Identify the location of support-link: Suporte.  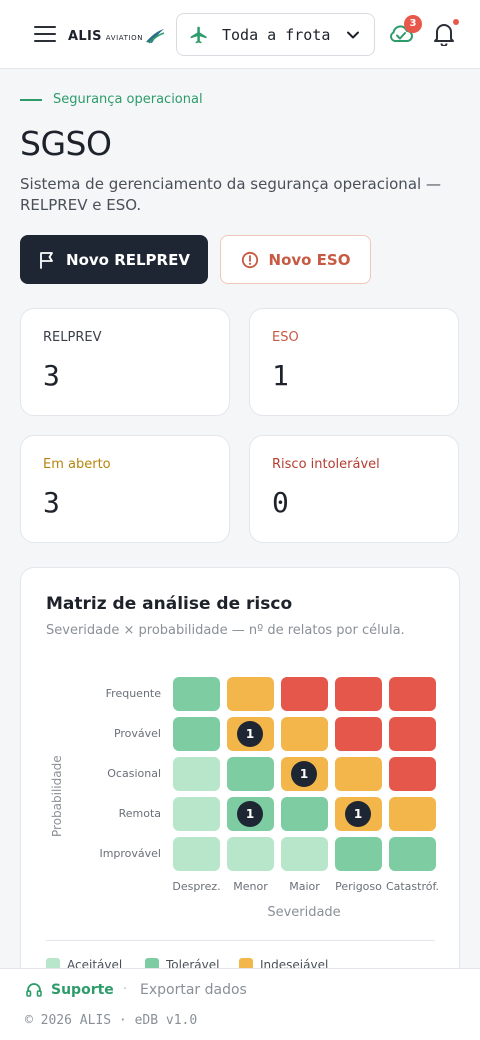
(69, 990).